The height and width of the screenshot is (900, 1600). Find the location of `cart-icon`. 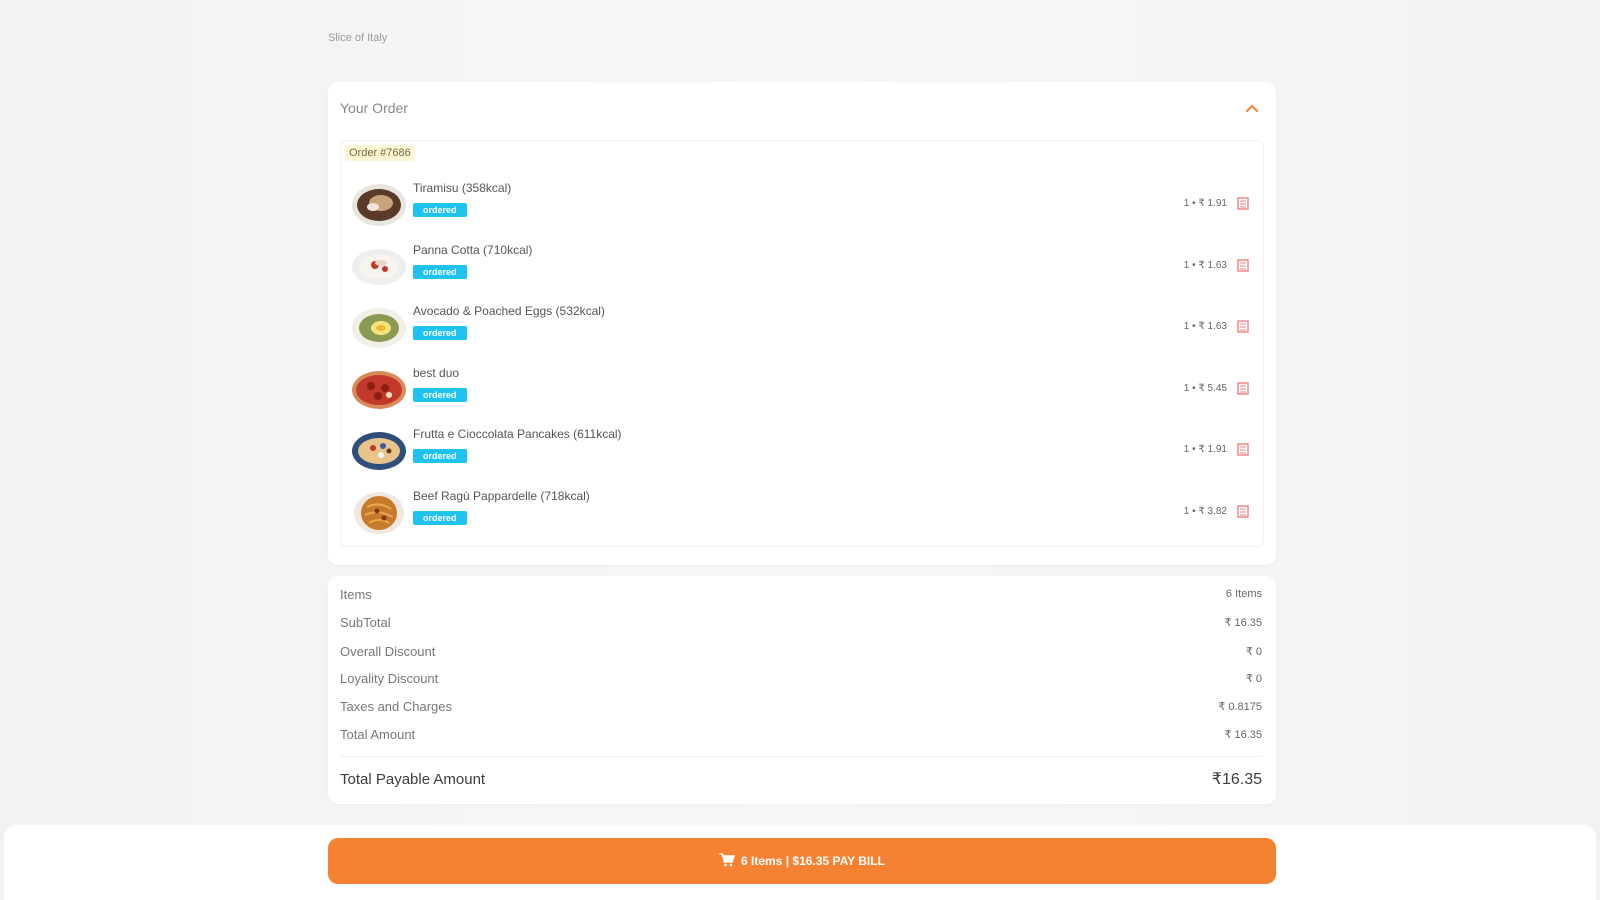

cart-icon is located at coordinates (727, 861).